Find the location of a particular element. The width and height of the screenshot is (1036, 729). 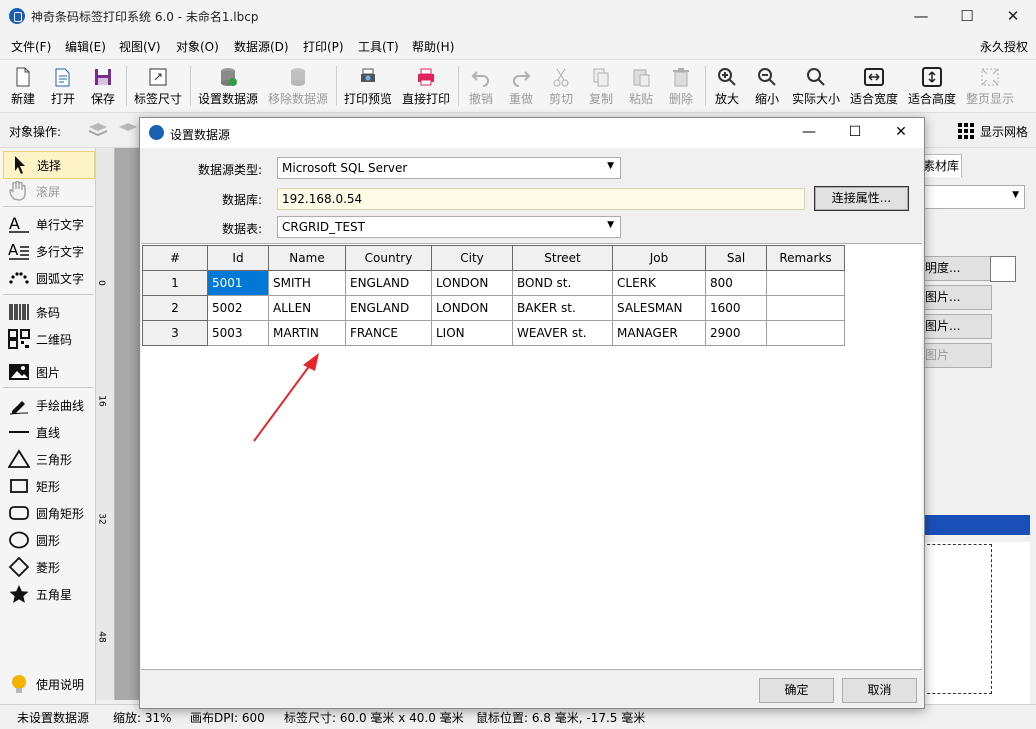

image-button-3: 图片 is located at coordinates (957, 355).